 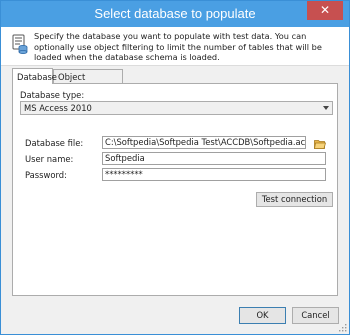 What do you see at coordinates (262, 315) in the screenshot?
I see `ok-button: OK` at bounding box center [262, 315].